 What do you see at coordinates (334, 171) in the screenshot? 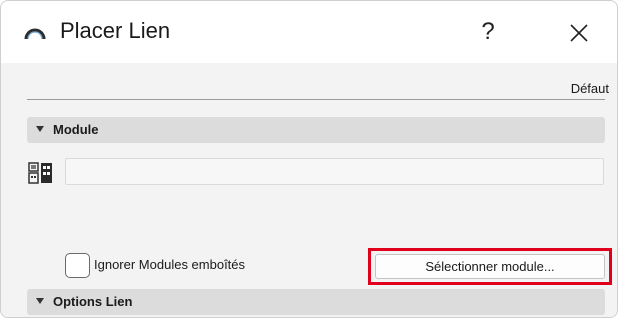
I see `module-name-field` at bounding box center [334, 171].